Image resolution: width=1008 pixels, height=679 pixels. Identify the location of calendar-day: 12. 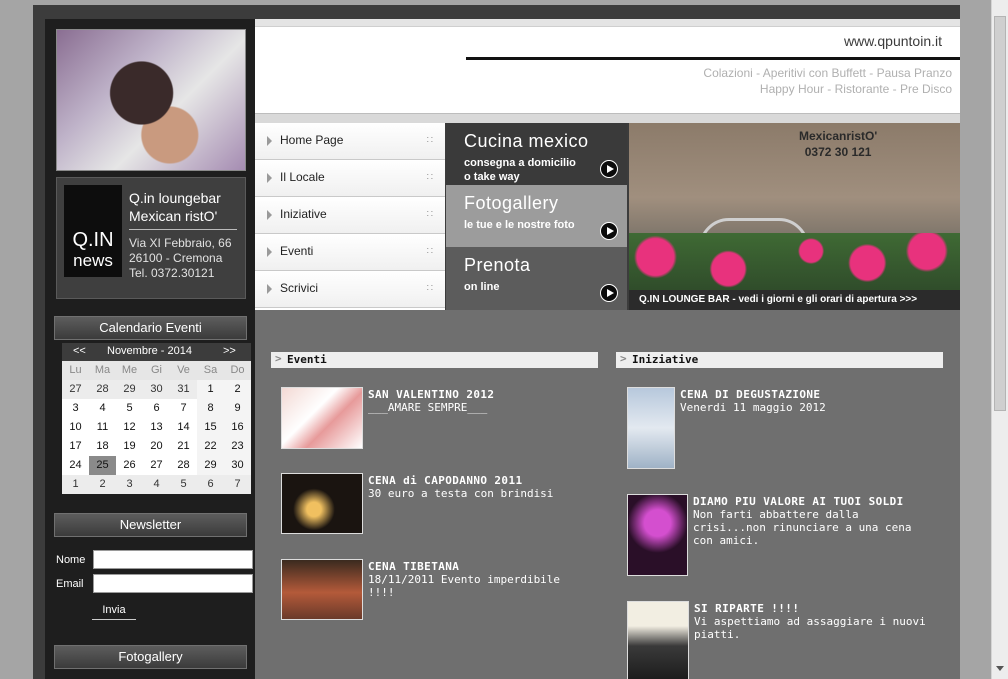
(129, 427).